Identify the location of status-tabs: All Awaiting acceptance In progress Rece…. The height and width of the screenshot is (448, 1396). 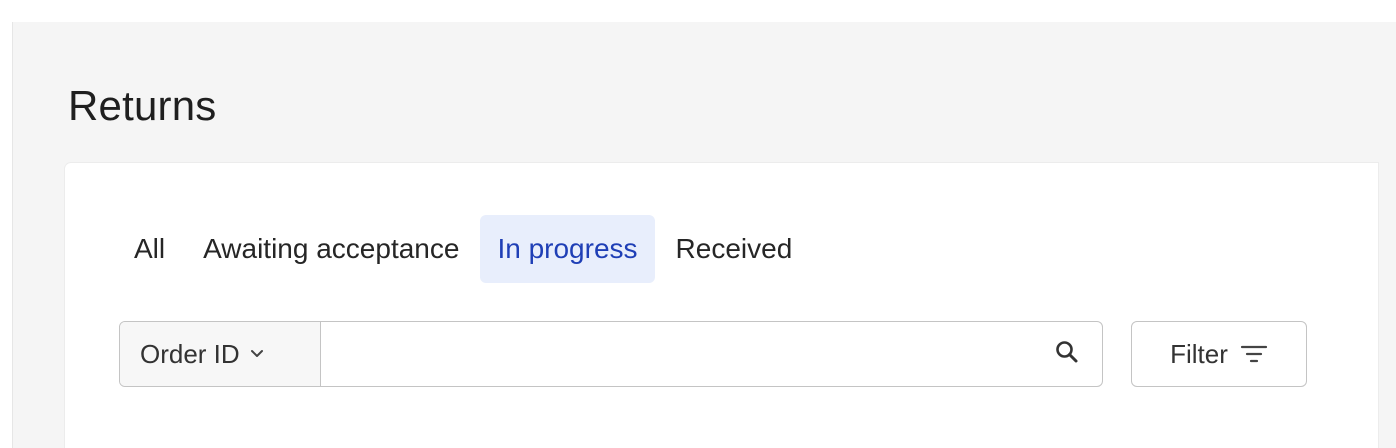
(465, 249).